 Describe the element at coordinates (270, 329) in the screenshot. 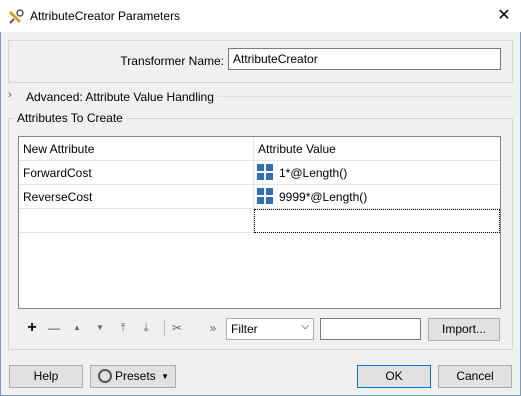

I see `filter-select: Filter ⌵` at that location.